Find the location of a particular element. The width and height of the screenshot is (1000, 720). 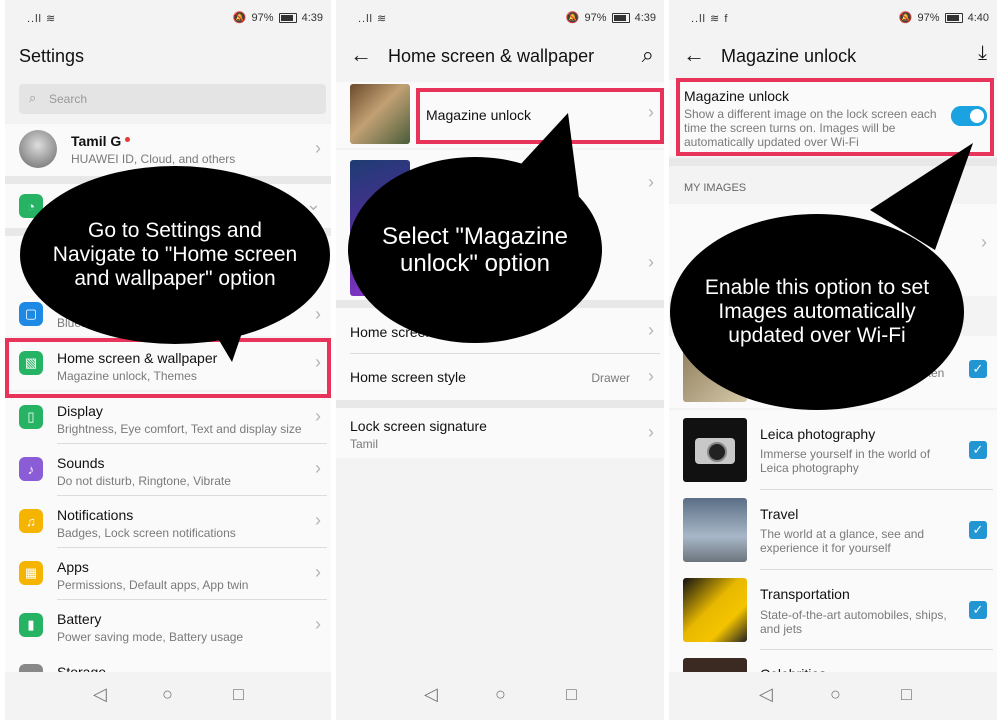

leica-thumbnail is located at coordinates (715, 450).